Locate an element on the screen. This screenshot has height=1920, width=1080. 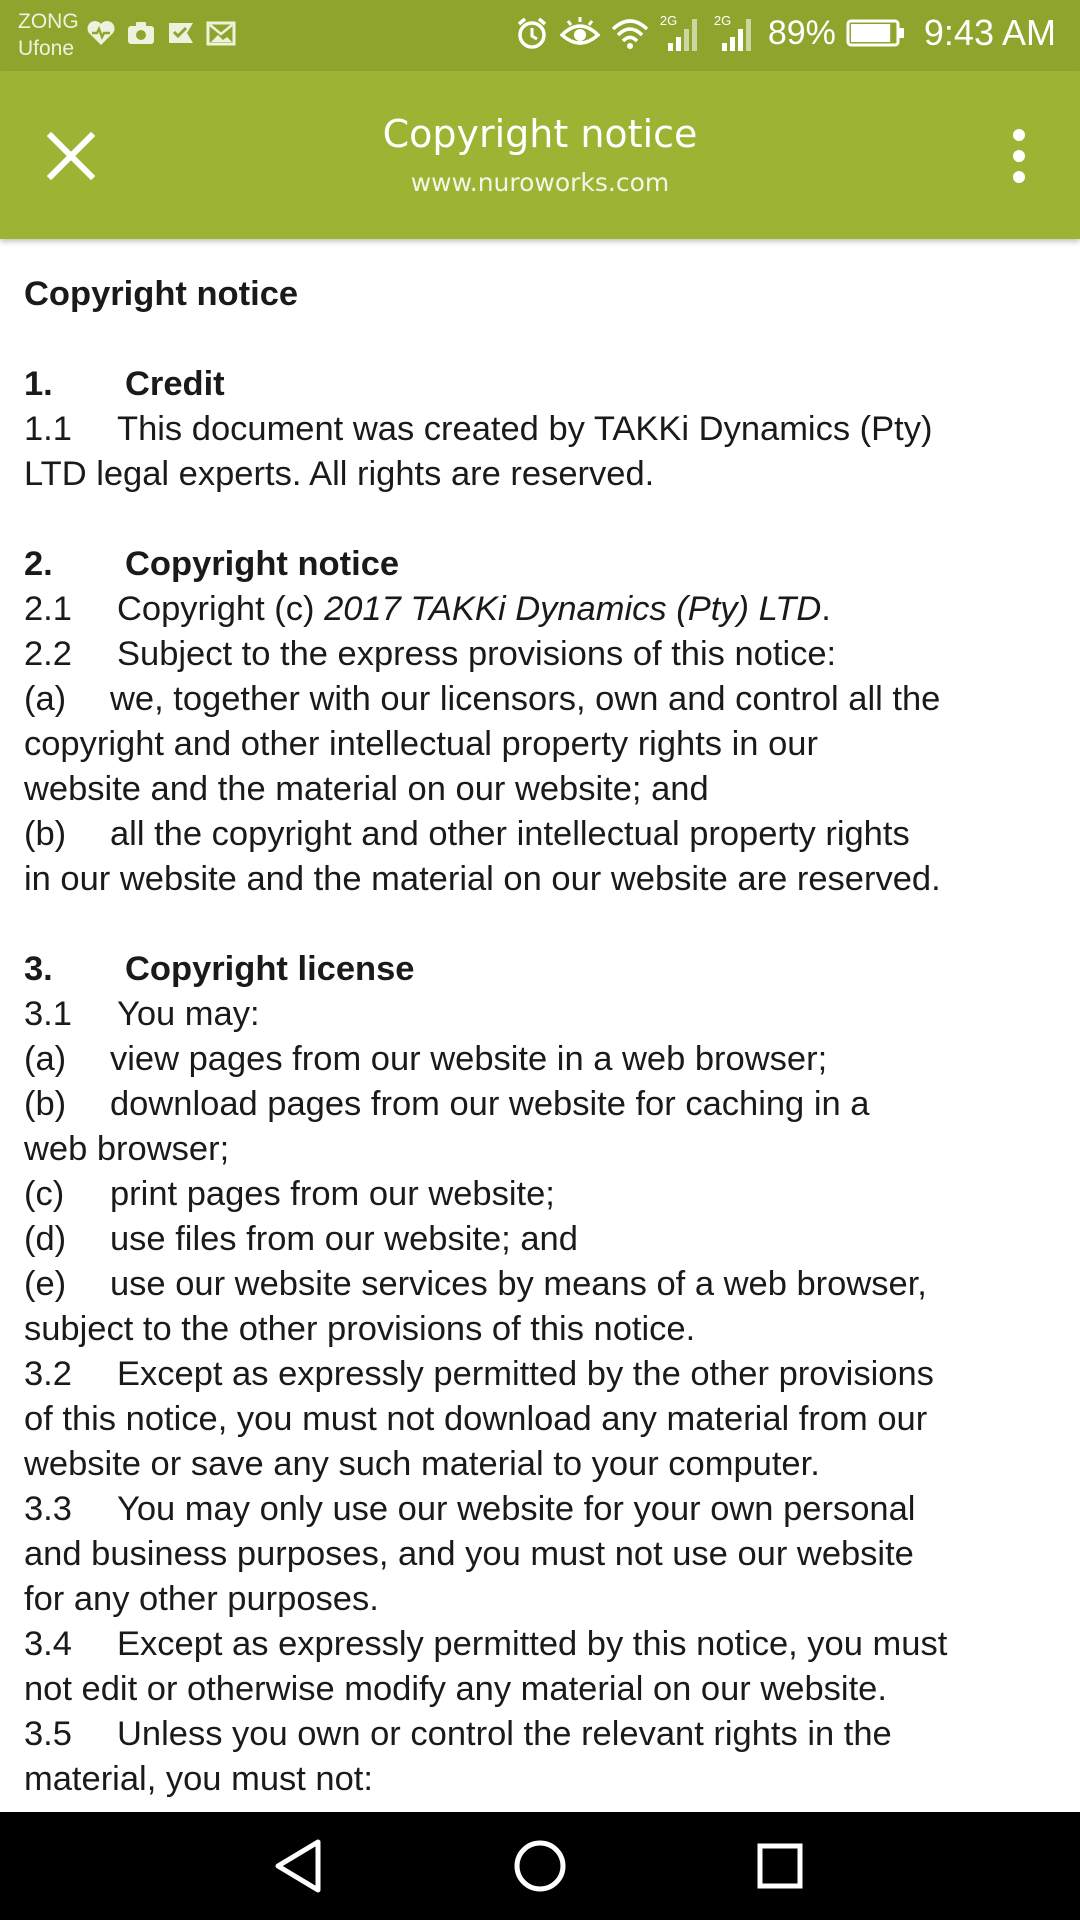
clause-text-end: . is located at coordinates (826, 609).